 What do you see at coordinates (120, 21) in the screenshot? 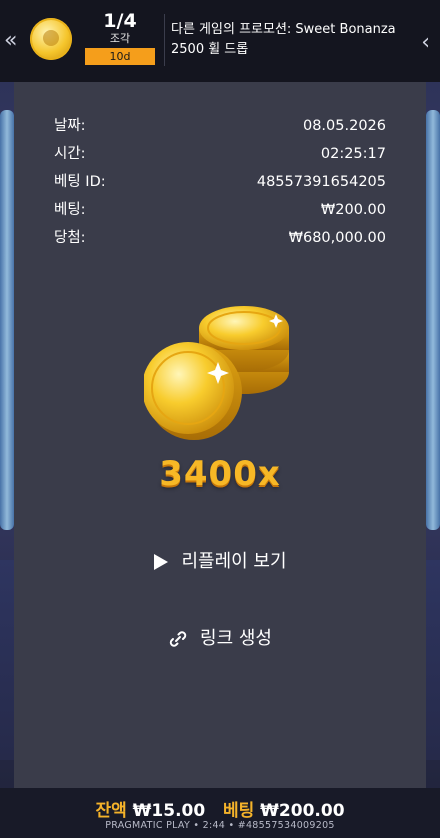
I see `promo-progress-value: 1/4` at bounding box center [120, 21].